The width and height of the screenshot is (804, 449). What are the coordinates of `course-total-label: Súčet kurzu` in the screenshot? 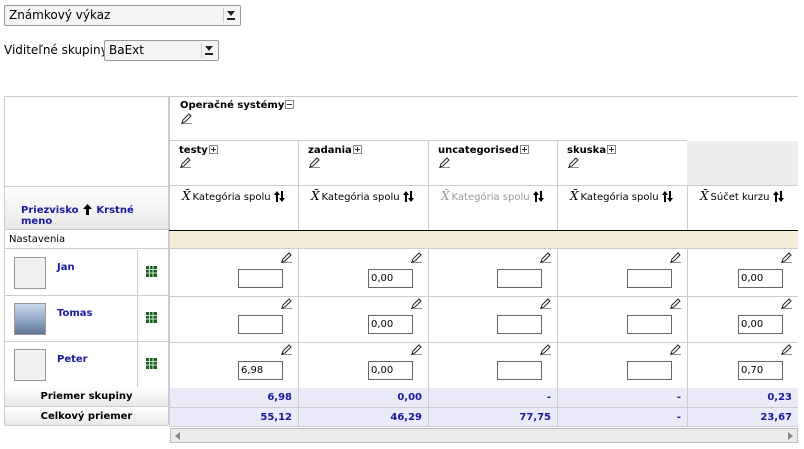 It's located at (740, 197).